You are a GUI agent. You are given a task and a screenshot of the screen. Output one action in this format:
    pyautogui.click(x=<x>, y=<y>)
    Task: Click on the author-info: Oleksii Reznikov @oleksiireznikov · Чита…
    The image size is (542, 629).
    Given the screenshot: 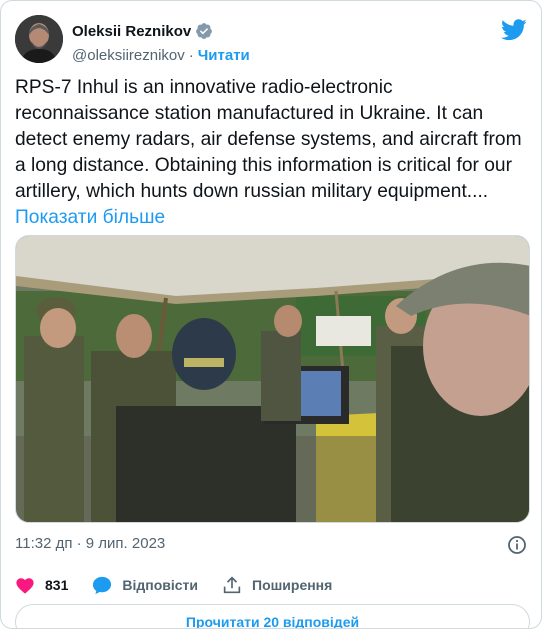 What is the action you would take?
    pyautogui.click(x=161, y=43)
    